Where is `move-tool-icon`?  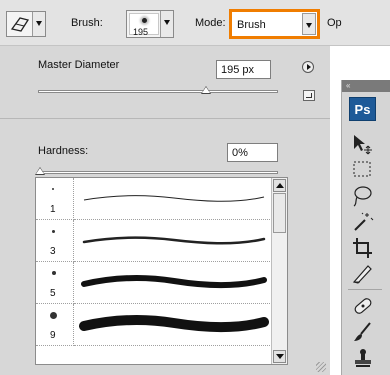 move-tool-icon is located at coordinates (363, 144).